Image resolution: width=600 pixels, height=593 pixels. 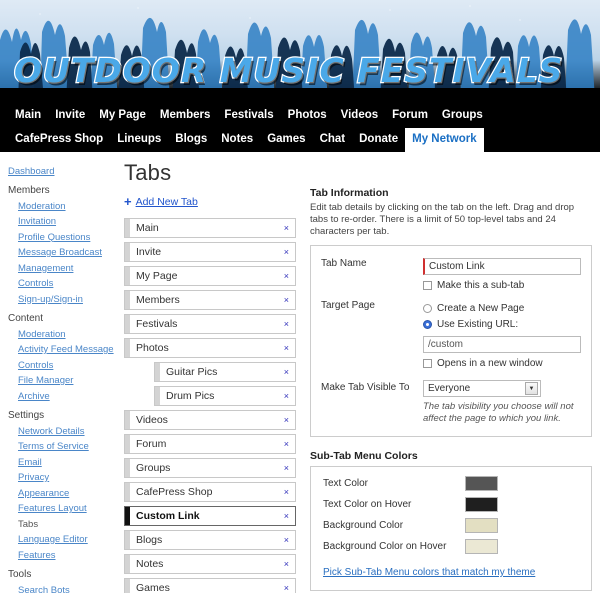 What do you see at coordinates (210, 324) in the screenshot?
I see `tab-row: Festivals ×` at bounding box center [210, 324].